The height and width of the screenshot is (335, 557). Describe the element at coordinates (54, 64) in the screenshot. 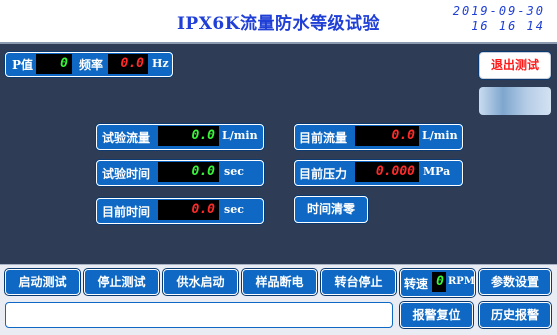

I see `p-value-display: 0` at that location.